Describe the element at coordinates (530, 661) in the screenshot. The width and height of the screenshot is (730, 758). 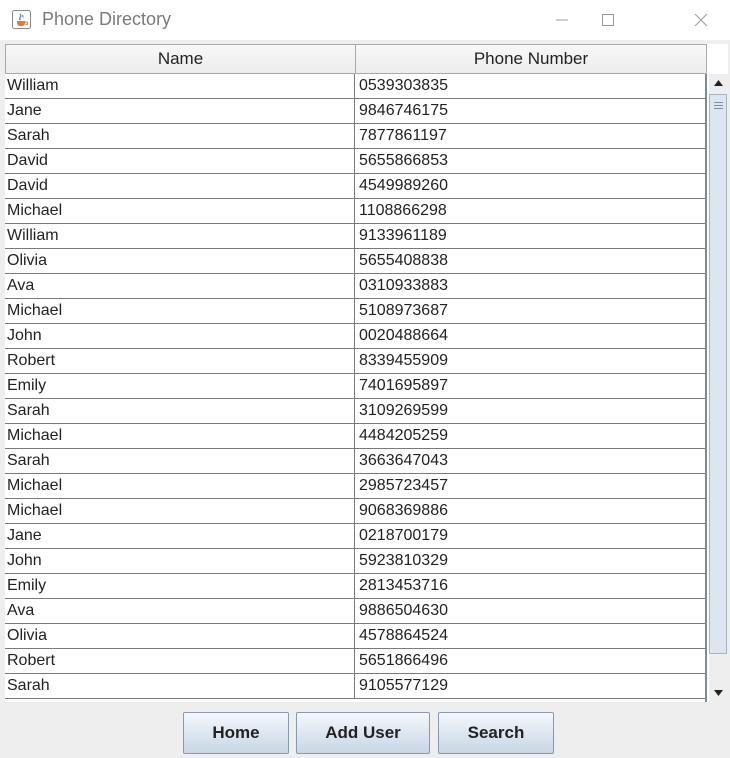
I see `cell-phone-number: 5651866496` at that location.